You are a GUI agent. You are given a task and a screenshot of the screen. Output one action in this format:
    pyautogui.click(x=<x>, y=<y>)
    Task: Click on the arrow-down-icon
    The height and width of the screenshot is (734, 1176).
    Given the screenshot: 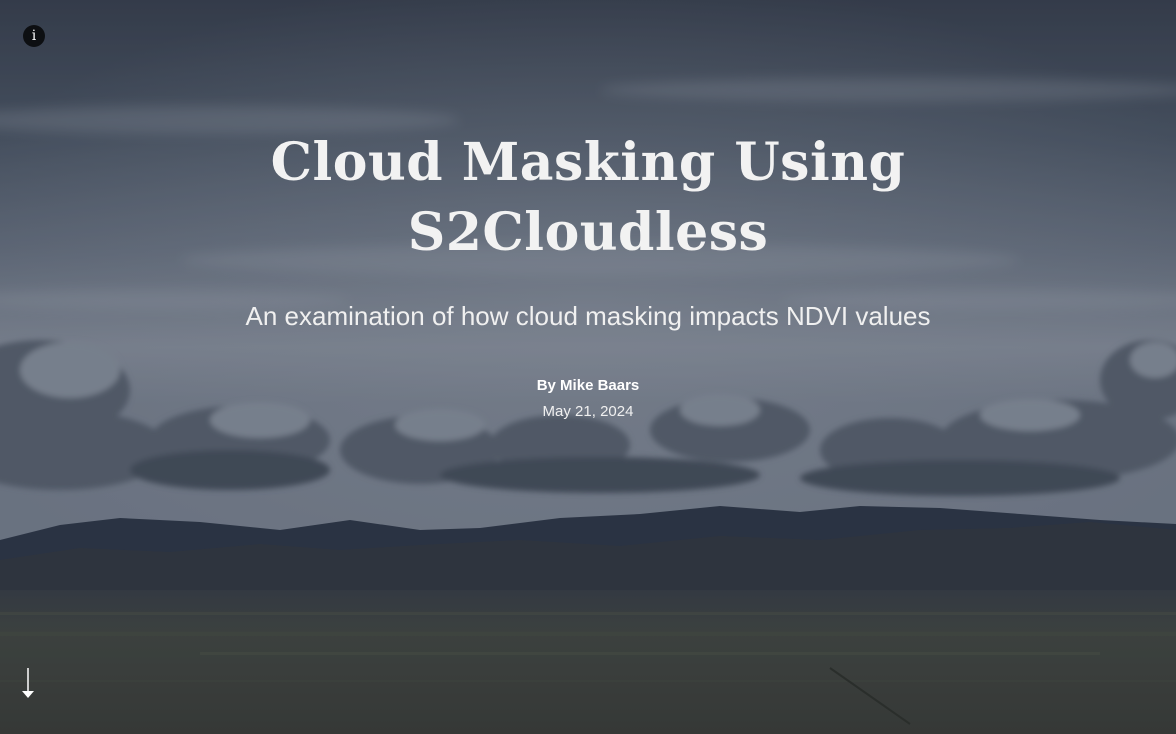 What is the action you would take?
    pyautogui.click(x=28, y=683)
    